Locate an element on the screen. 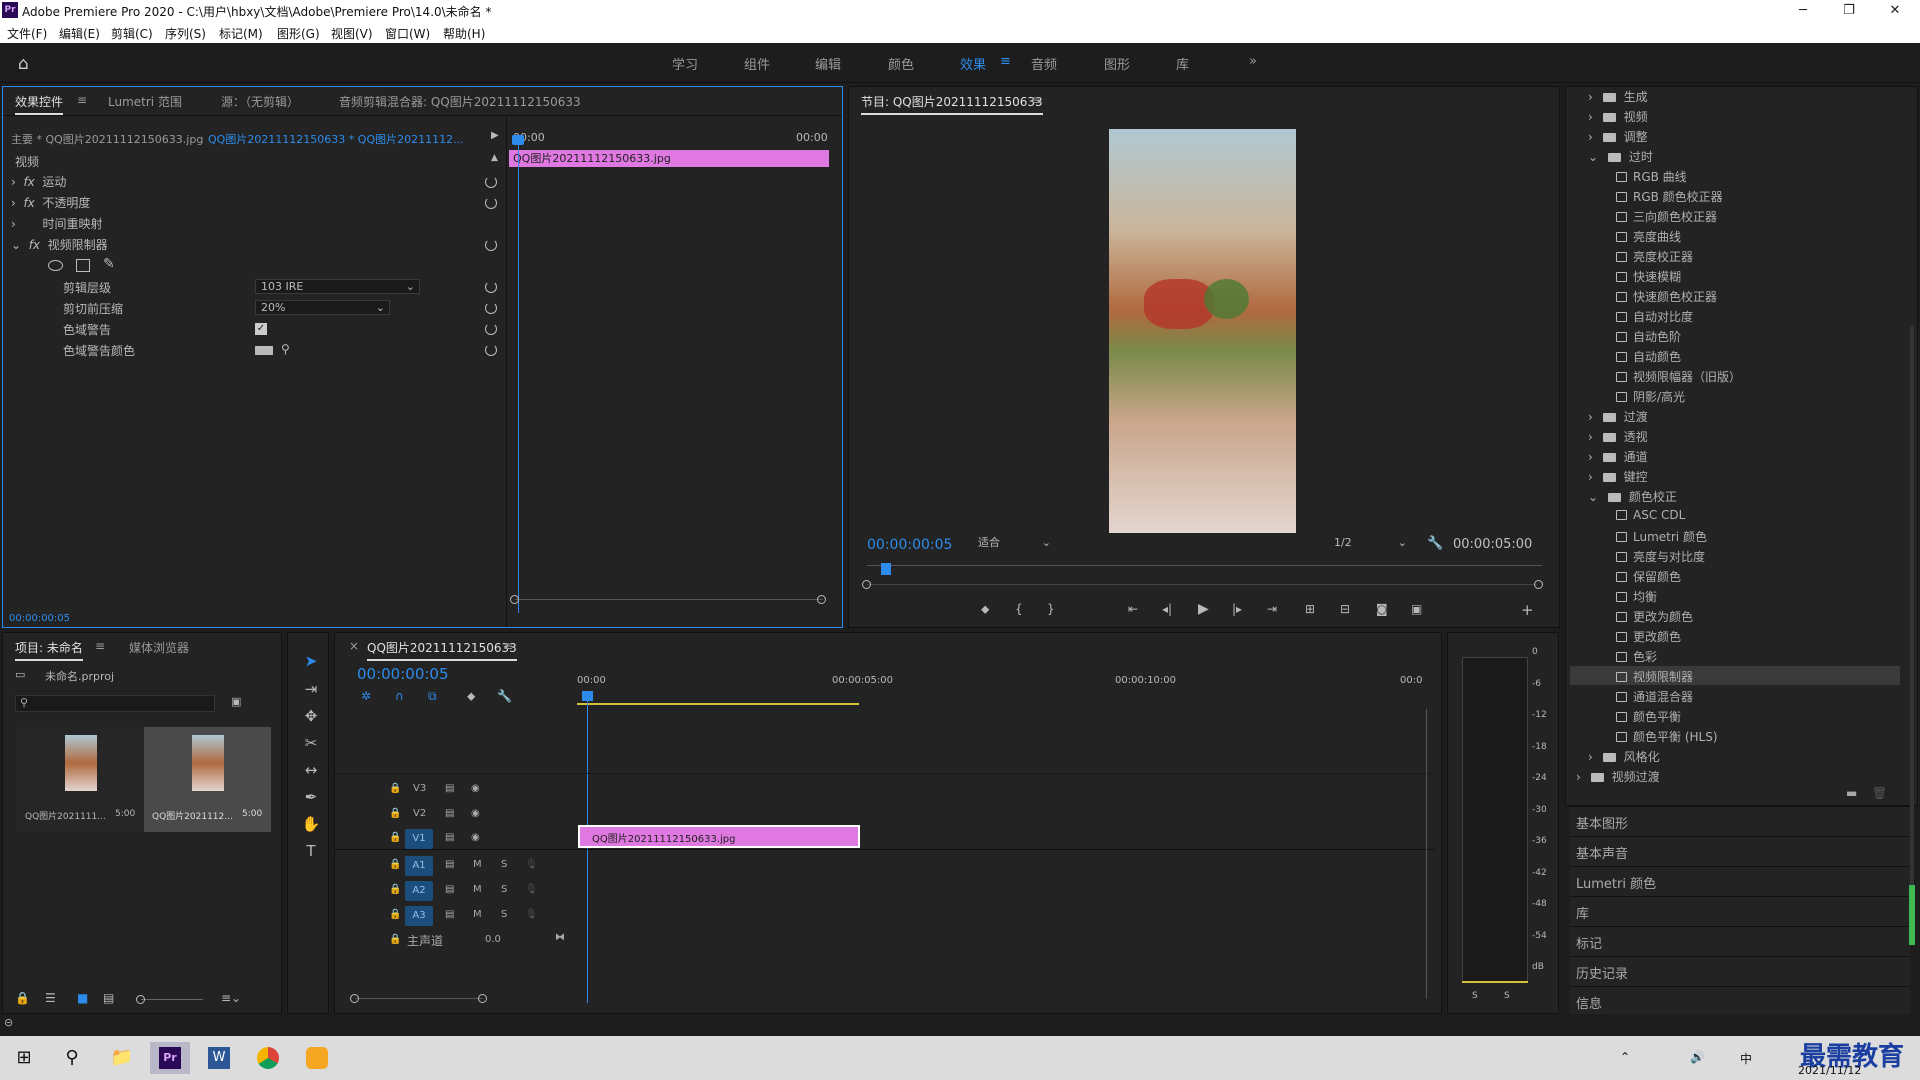 This screenshot has height=1080, width=1920. effect-item: 自动色阶 is located at coordinates (1735, 335).